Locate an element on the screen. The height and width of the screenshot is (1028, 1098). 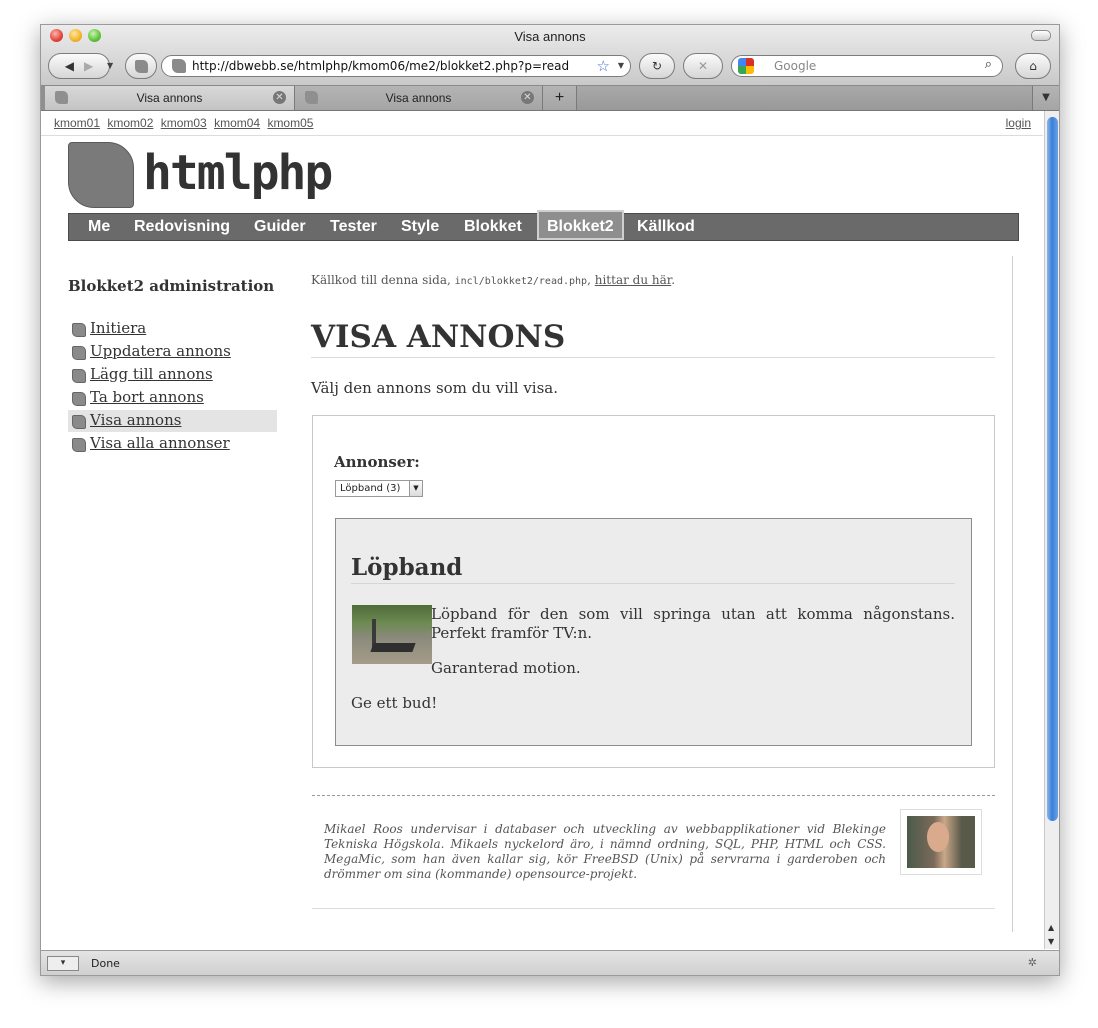
source-path: incl/blokket2/read.php is located at coordinates (521, 281).